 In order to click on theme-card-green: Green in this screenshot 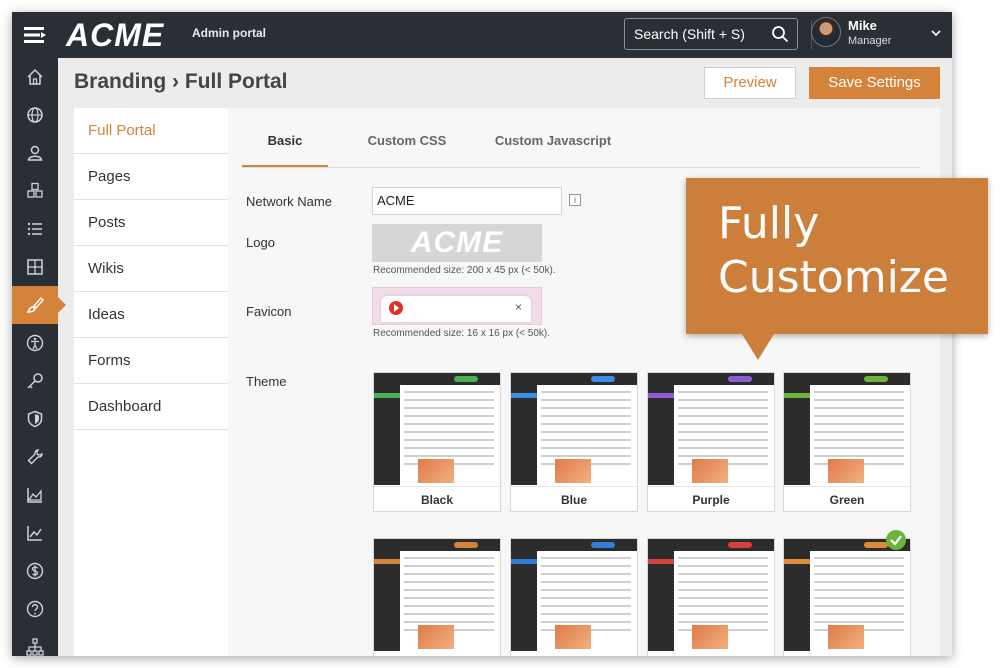, I will do `click(847, 442)`.